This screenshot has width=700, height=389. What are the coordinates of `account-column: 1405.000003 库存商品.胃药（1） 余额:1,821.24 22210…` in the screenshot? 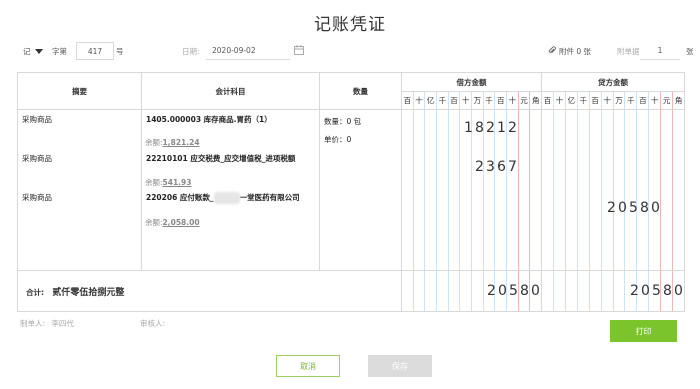 It's located at (230, 190).